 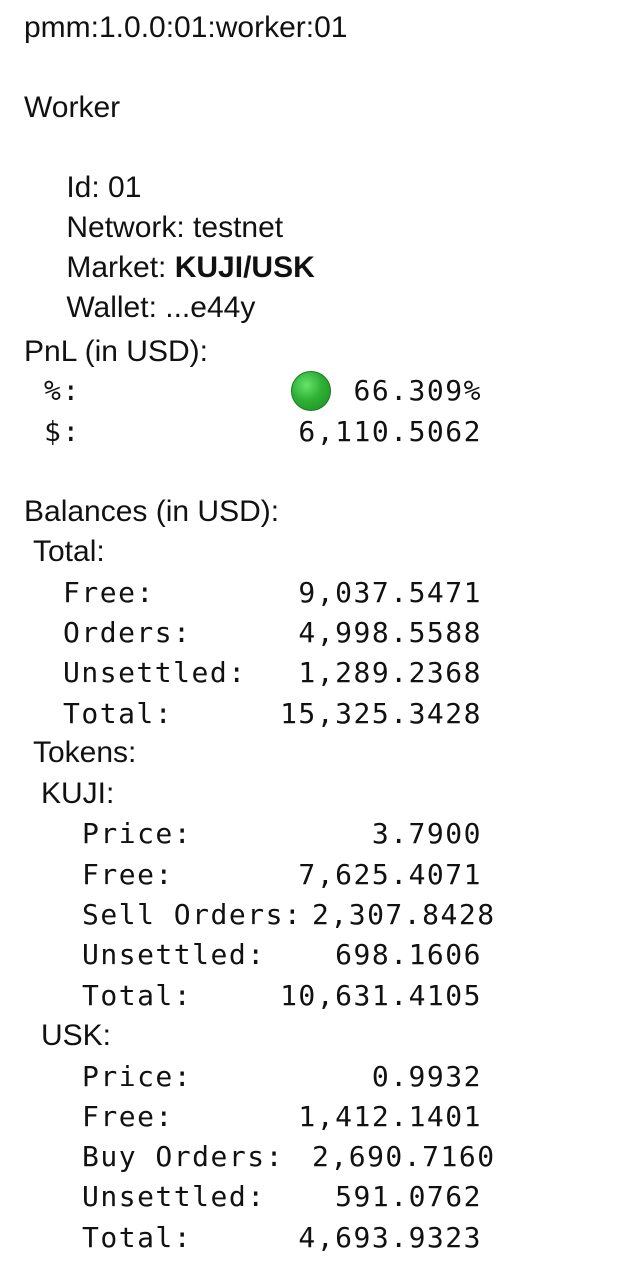 I want to click on kuji-total-value: 10,631.4105, so click(x=381, y=995).